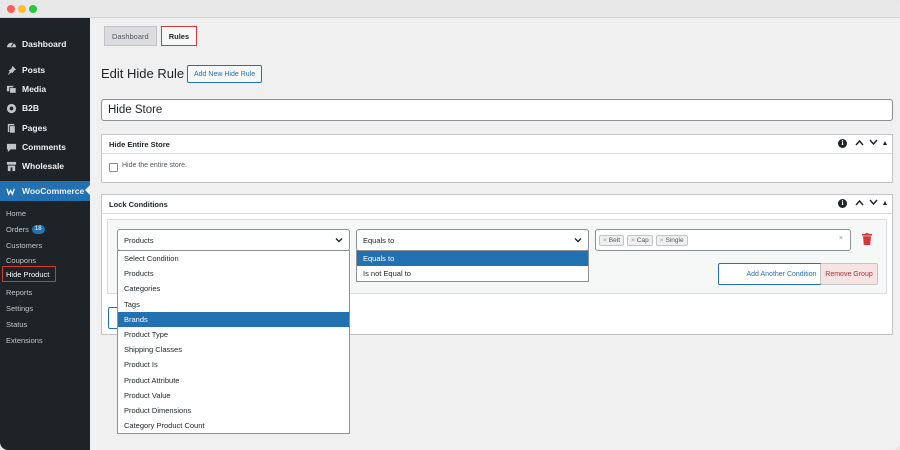 This screenshot has width=900, height=450. Describe the element at coordinates (38, 229) in the screenshot. I see `orders-count-badge: 18` at that location.